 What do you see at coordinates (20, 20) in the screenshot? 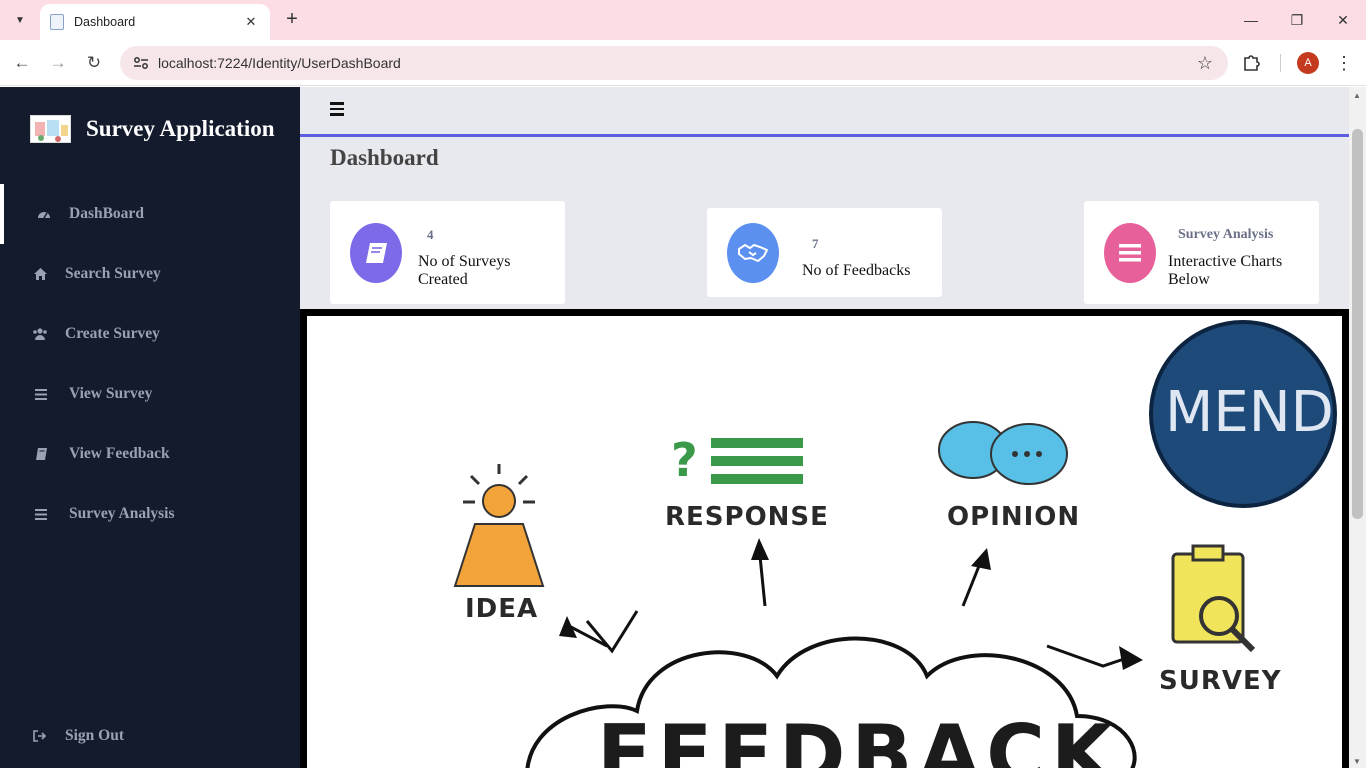
I see `tab-search-button: ▼` at bounding box center [20, 20].